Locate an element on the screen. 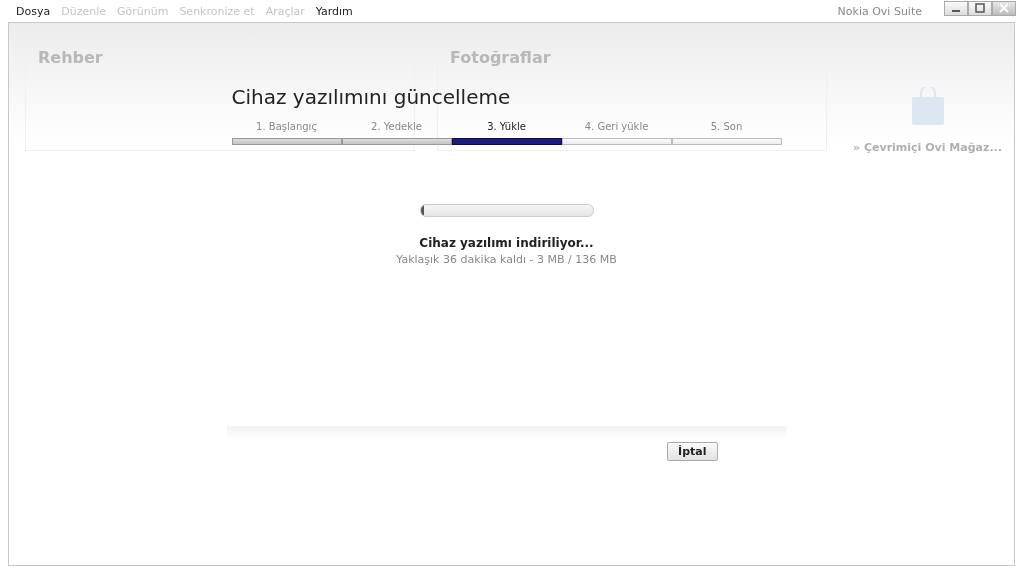 This screenshot has width=1024, height=576. maximize-icon is located at coordinates (980, 8).